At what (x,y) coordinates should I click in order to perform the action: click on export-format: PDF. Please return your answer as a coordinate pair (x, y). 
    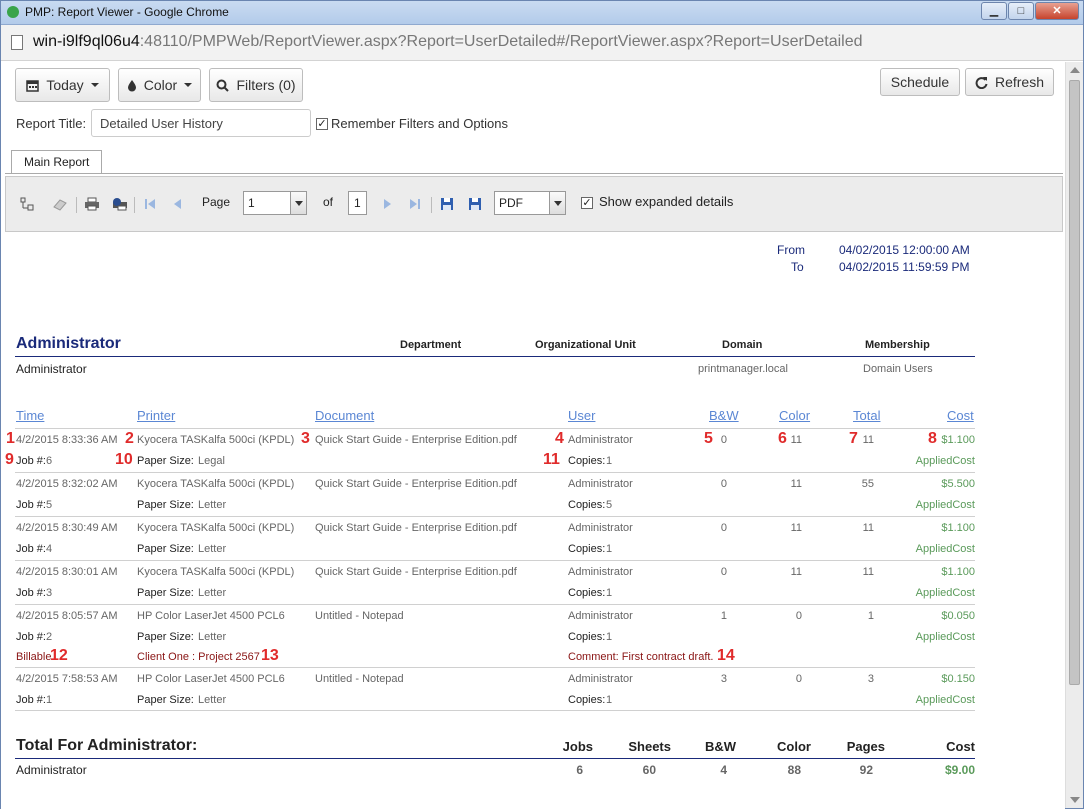
    Looking at the image, I should click on (511, 203).